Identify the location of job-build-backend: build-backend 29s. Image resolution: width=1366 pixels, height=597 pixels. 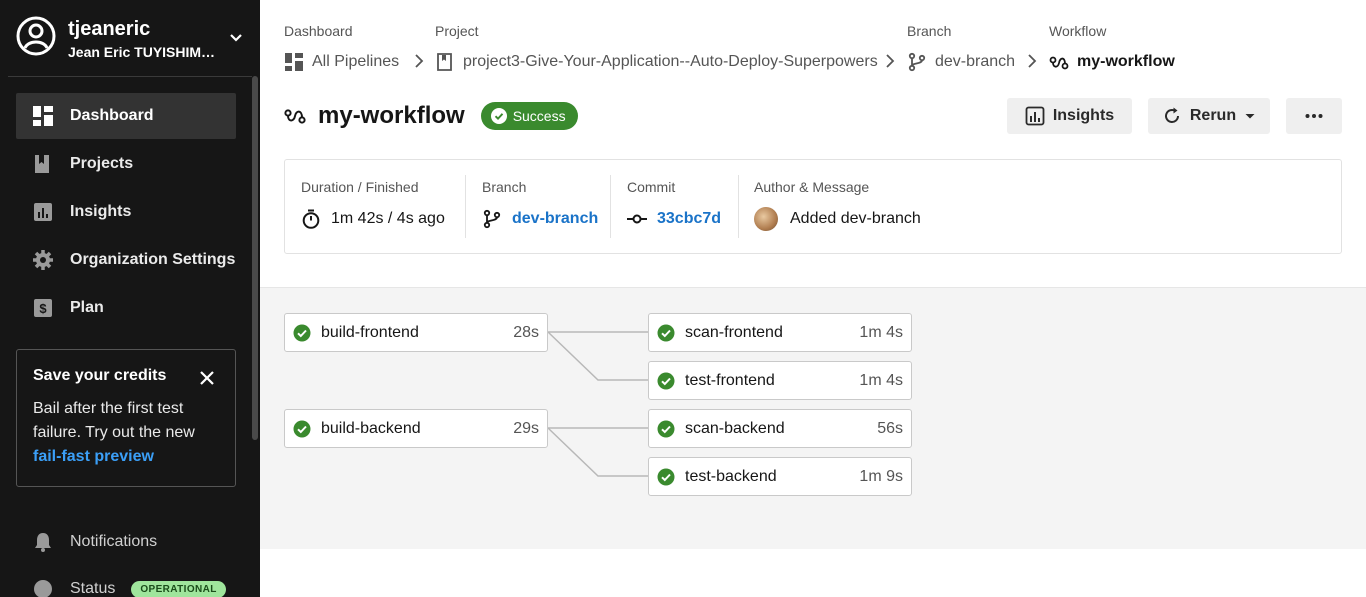
(416, 428).